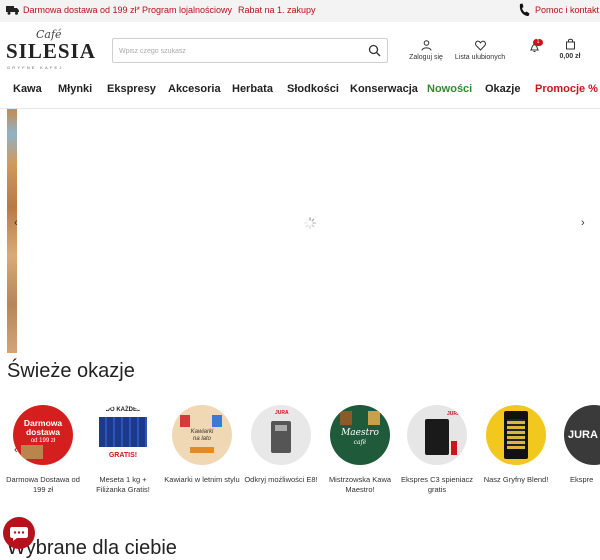 The width and height of the screenshot is (600, 560). Describe the element at coordinates (281, 479) in the screenshot. I see `deal-caption: Odkryj możliwości E8!` at that location.